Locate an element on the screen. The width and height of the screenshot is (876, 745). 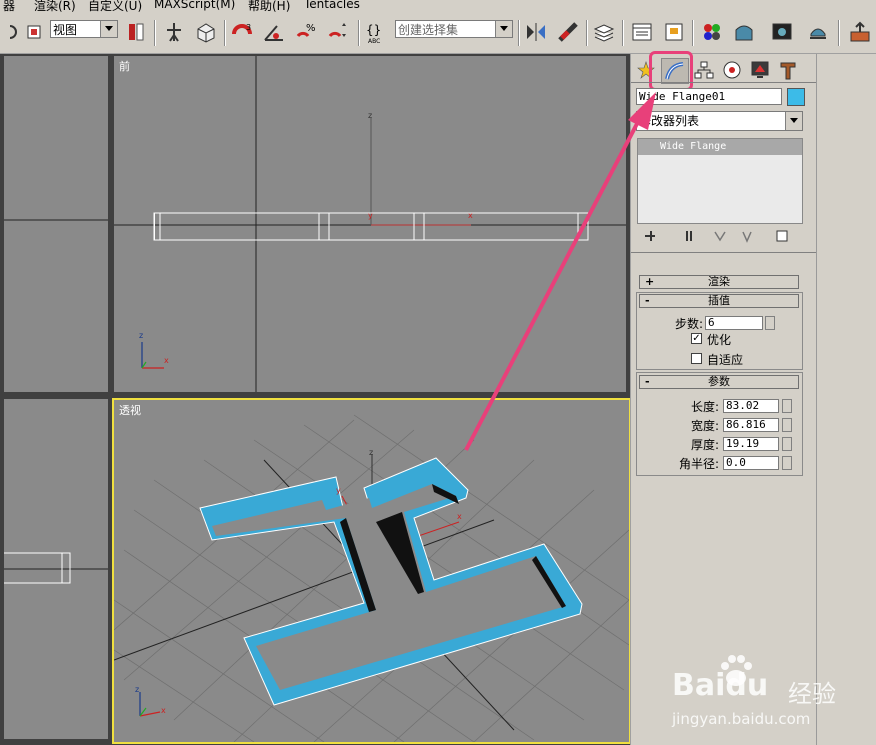
abc-label: ABC is located at coordinates (374, 41).